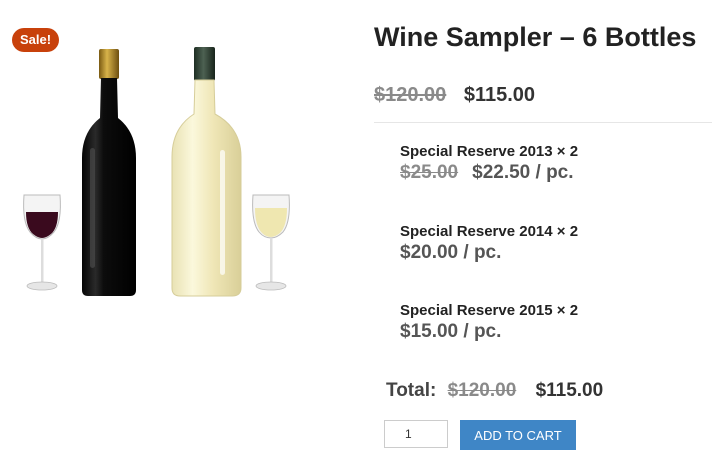 The height and width of the screenshot is (469, 723). Describe the element at coordinates (271, 242) in the screenshot. I see `white-wine-glass` at that location.